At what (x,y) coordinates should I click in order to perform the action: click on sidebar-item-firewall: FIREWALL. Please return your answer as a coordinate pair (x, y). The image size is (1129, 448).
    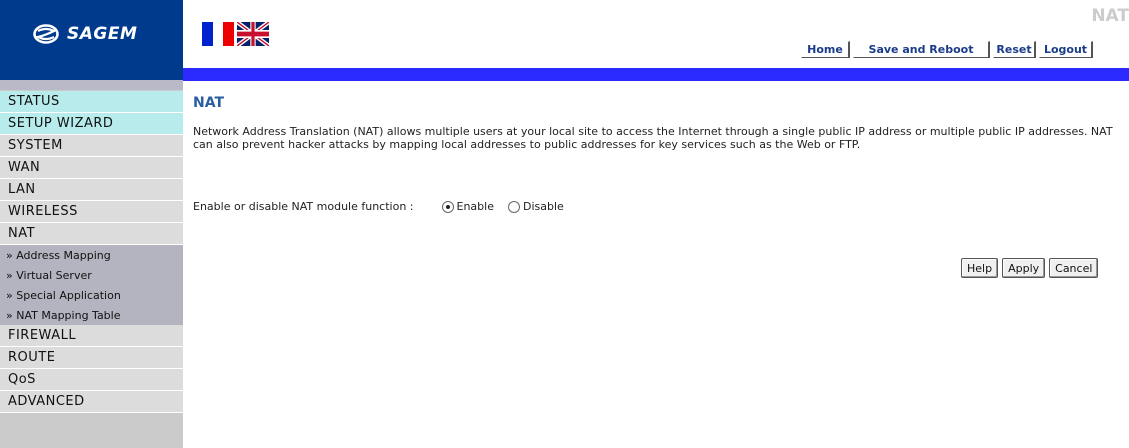
    Looking at the image, I should click on (91, 336).